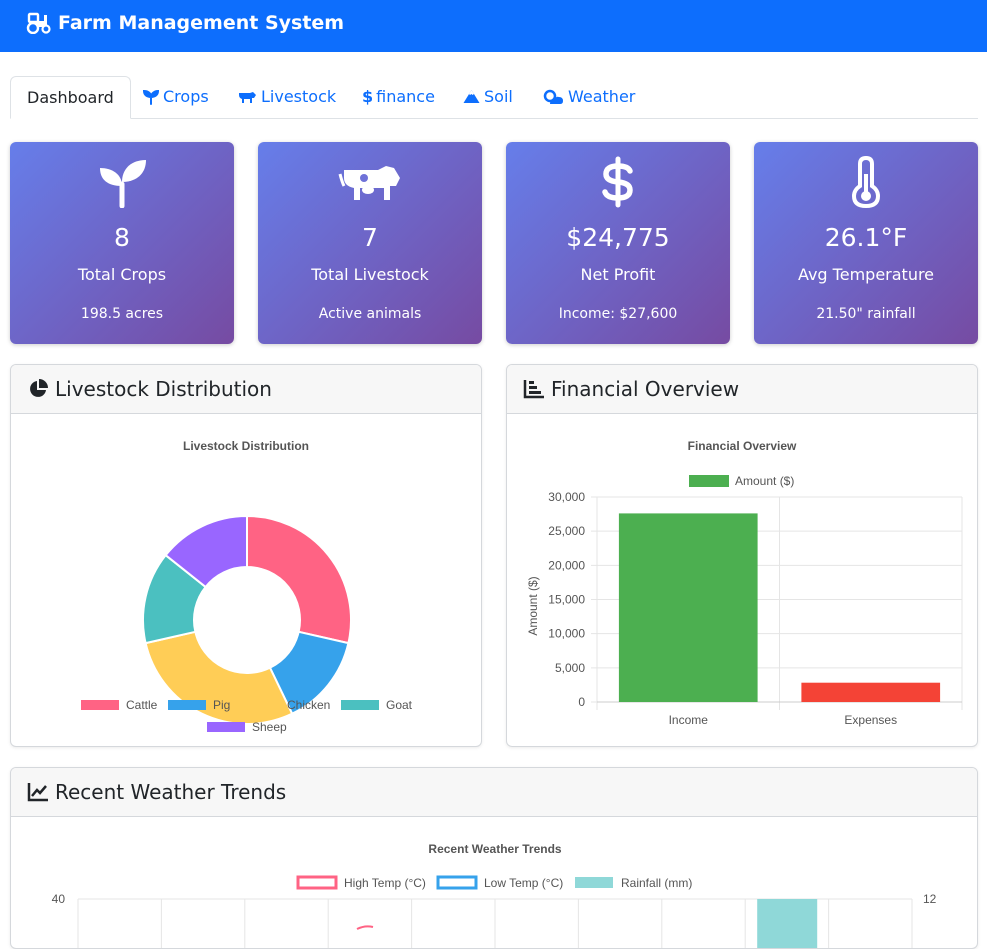 Image resolution: width=987 pixels, height=949 pixels. Describe the element at coordinates (385, 883) in the screenshot. I see `legend-label: High Temp (°C)` at that location.